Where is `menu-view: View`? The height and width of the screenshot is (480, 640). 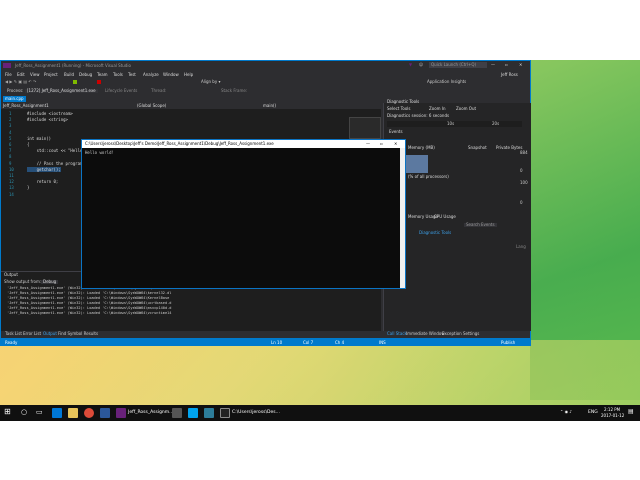
menu-view: View is located at coordinates (35, 74).